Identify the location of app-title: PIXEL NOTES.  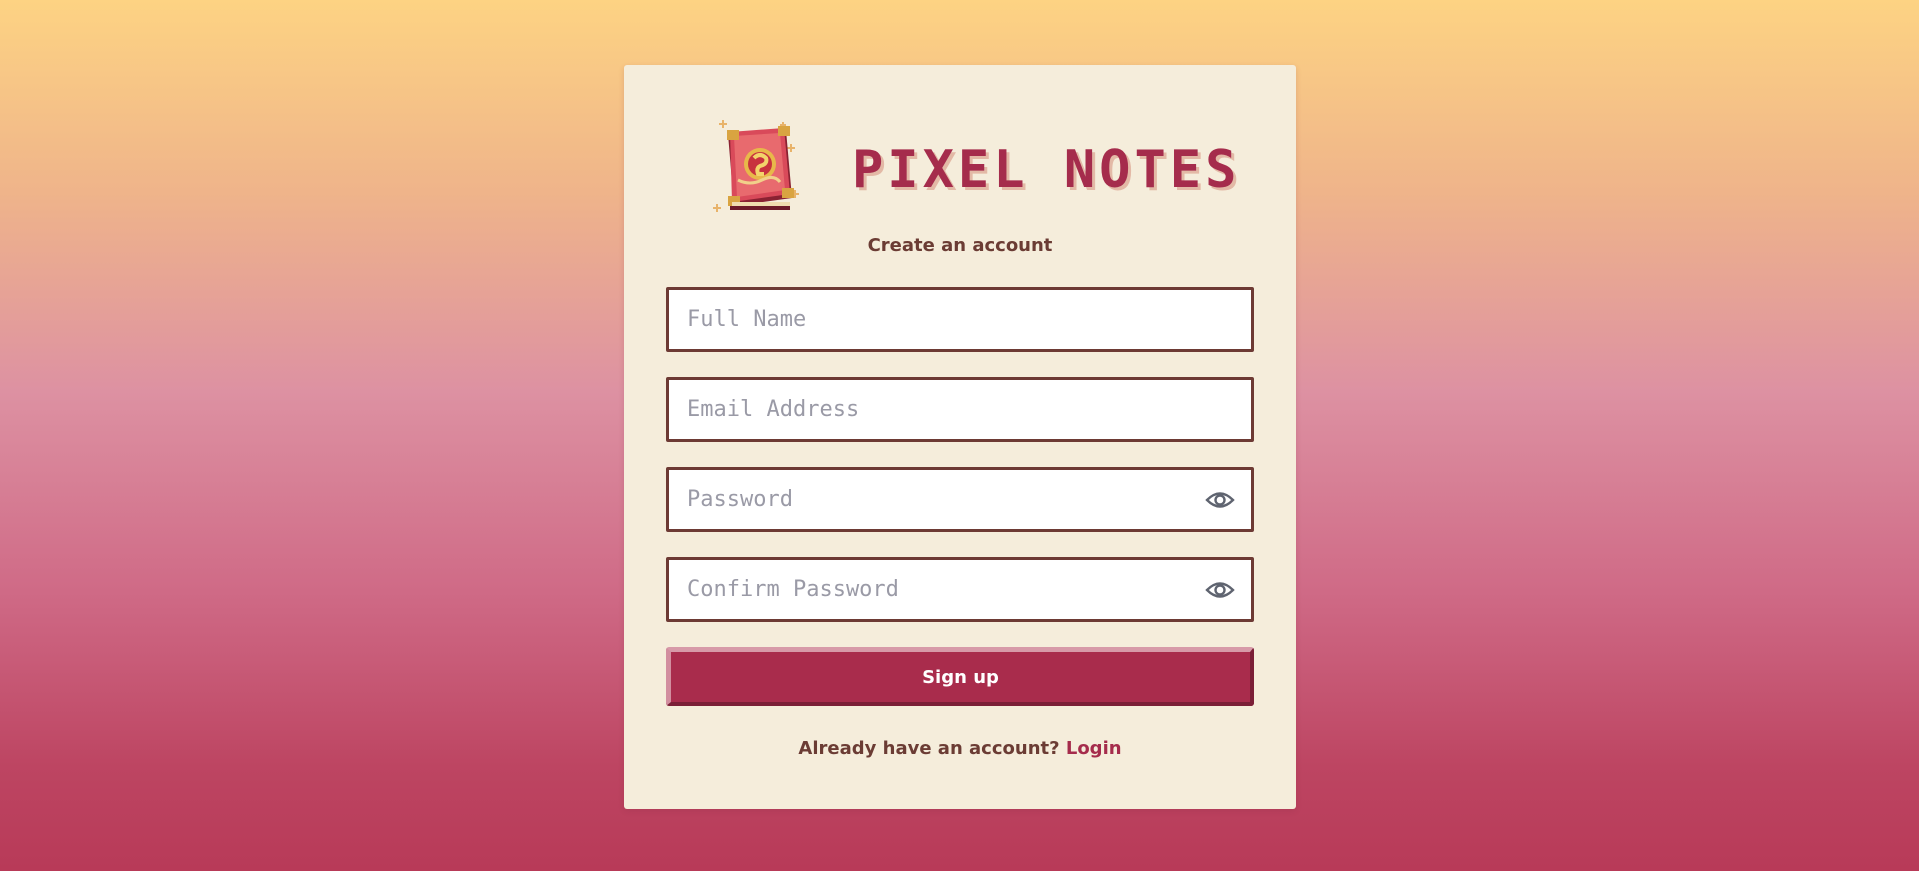
(1046, 170).